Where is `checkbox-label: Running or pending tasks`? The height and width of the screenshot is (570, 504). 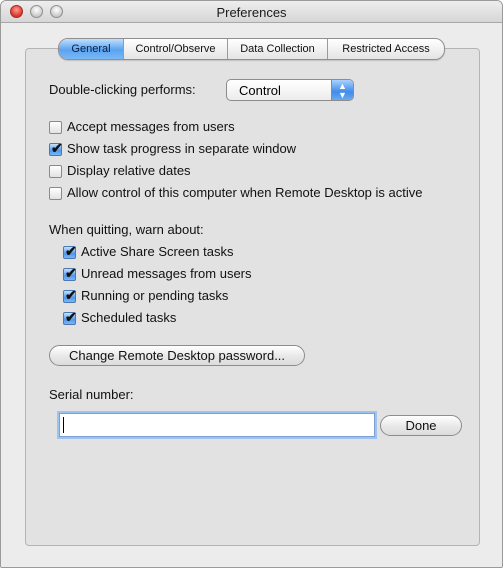 checkbox-label: Running or pending tasks is located at coordinates (155, 295).